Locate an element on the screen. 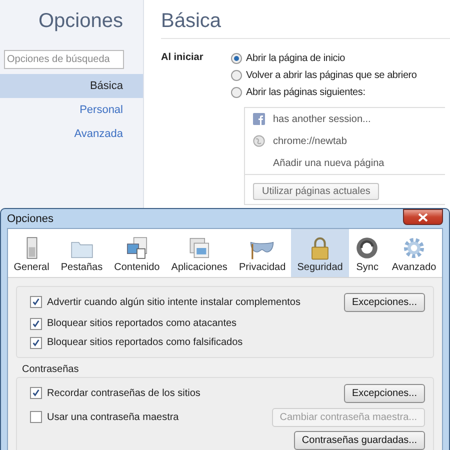 The width and height of the screenshot is (450, 450). window-title: Opciones is located at coordinates (30, 218).